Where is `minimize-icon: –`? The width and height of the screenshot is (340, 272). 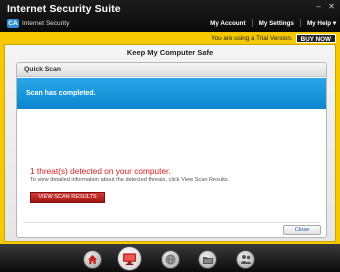 minimize-icon: – is located at coordinates (318, 6).